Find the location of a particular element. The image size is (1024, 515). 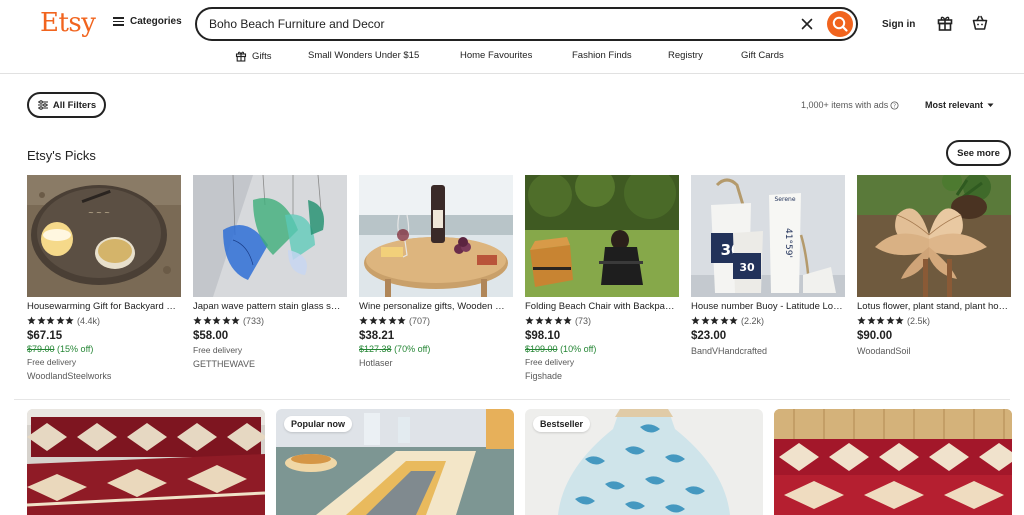

nav-label: Fashion Finds is located at coordinates (602, 55).